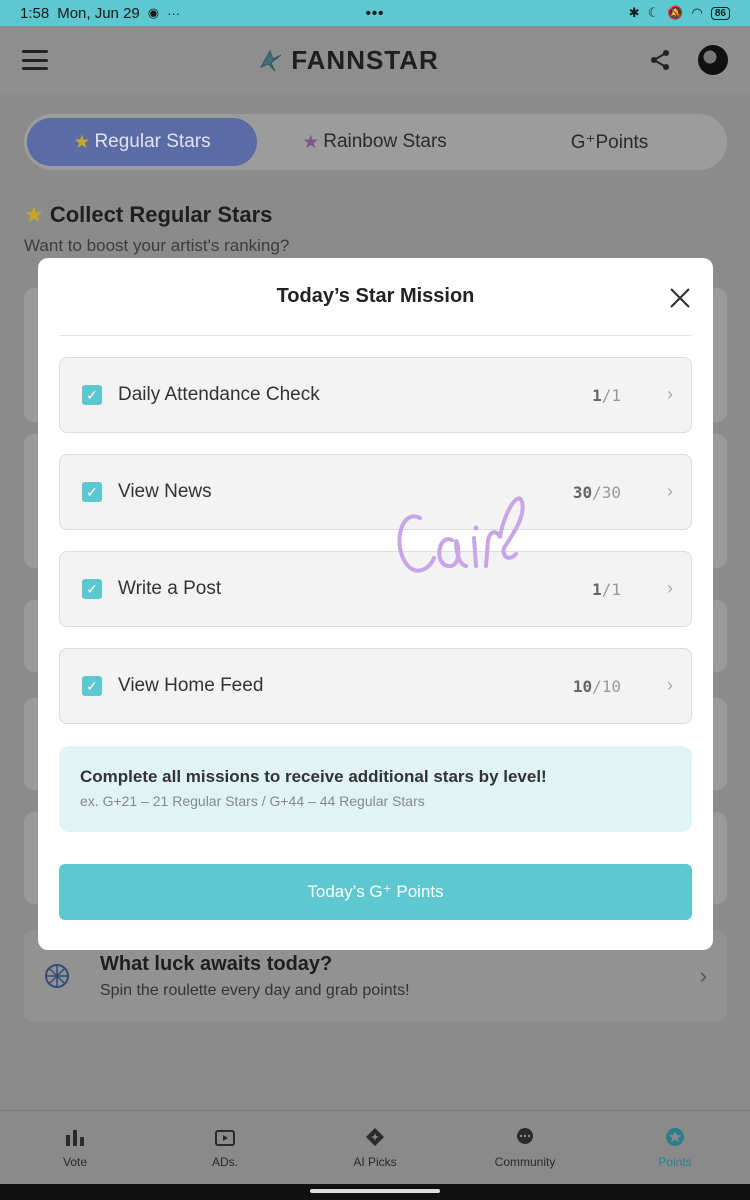 The height and width of the screenshot is (1200, 750). I want to click on section-title: ★ Collect Regular Stars, so click(148, 214).